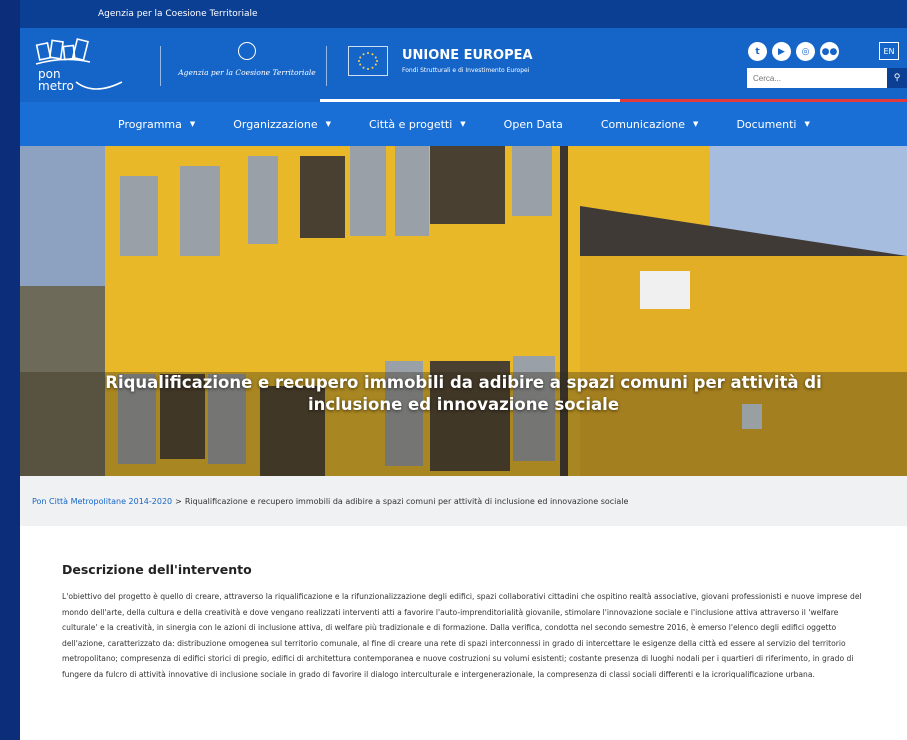 The height and width of the screenshot is (740, 907). I want to click on nav-item-organizzazione: Organizzazione ▼, so click(282, 124).